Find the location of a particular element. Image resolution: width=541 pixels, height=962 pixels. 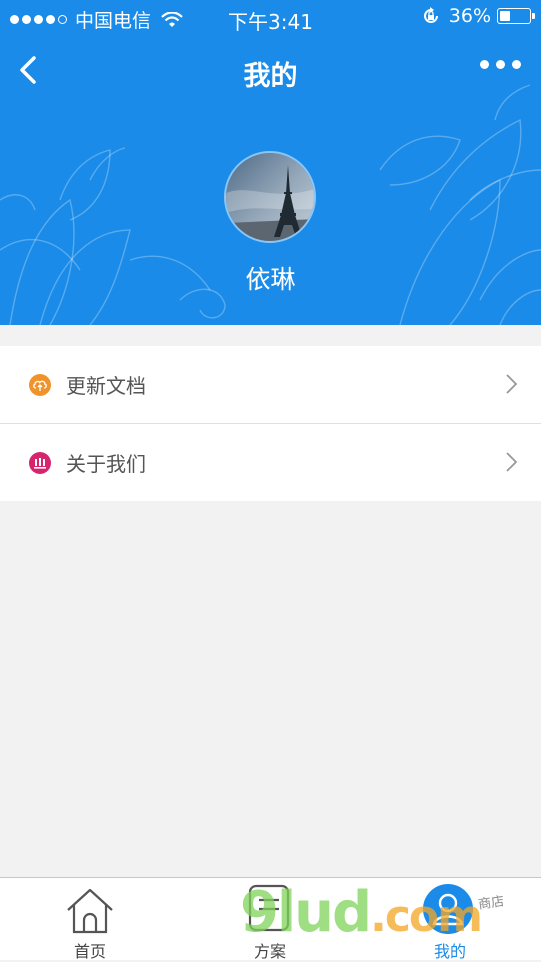

tab-plan: 方案 is located at coordinates (270, 919).